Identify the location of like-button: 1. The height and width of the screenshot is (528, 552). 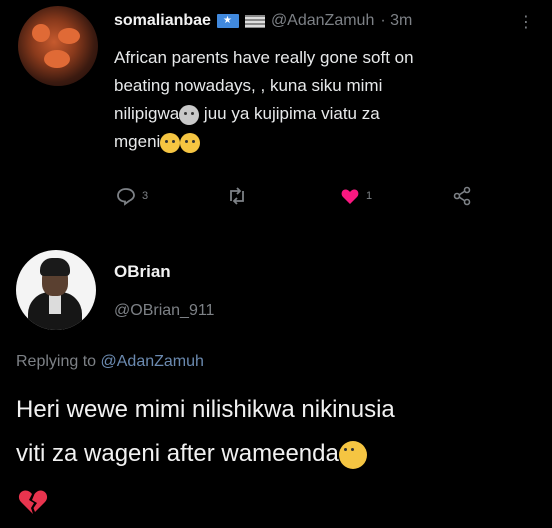
(356, 196).